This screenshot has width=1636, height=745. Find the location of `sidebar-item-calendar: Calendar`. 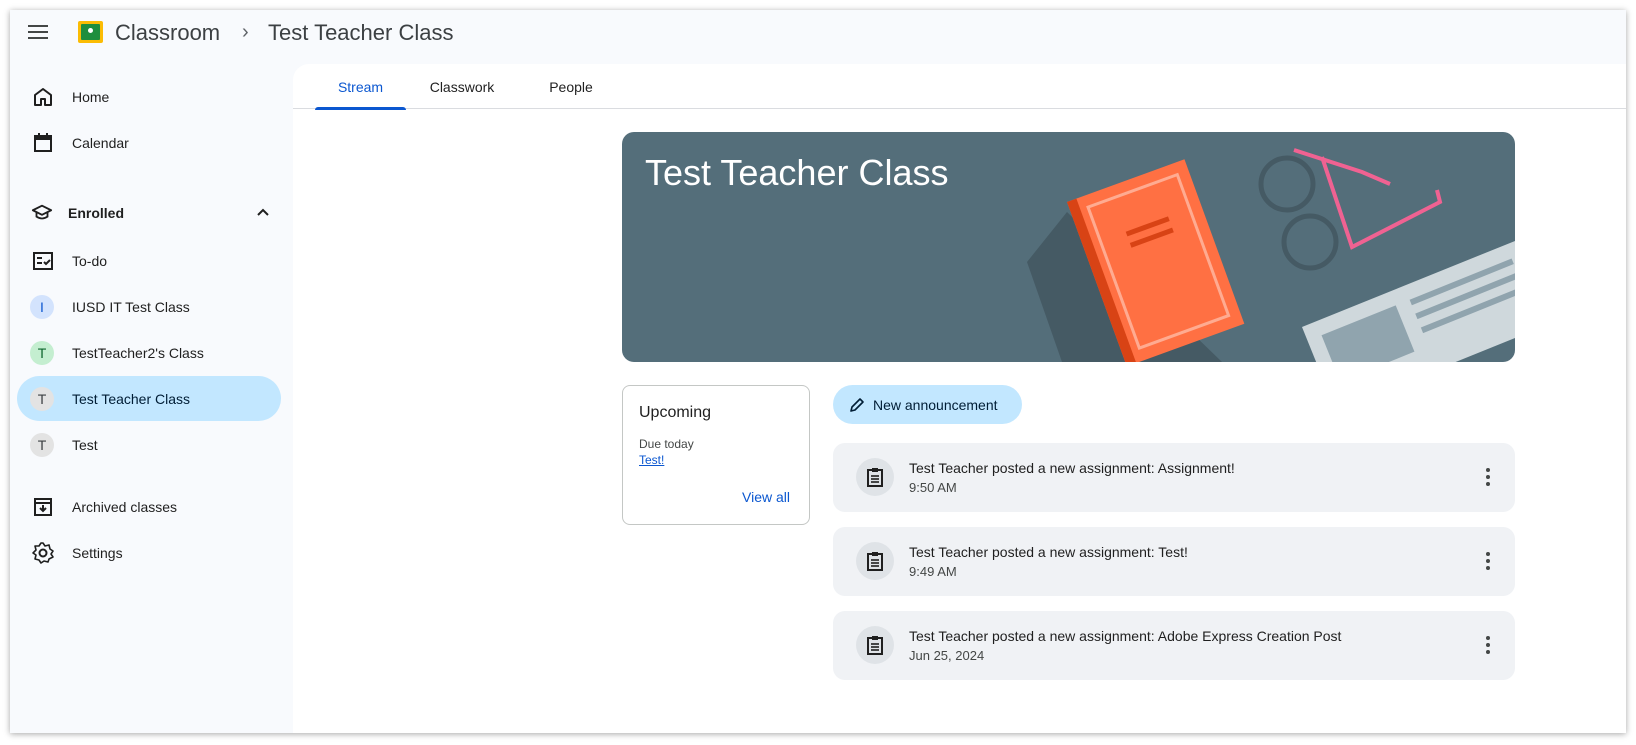

sidebar-item-calendar: Calendar is located at coordinates (149, 142).